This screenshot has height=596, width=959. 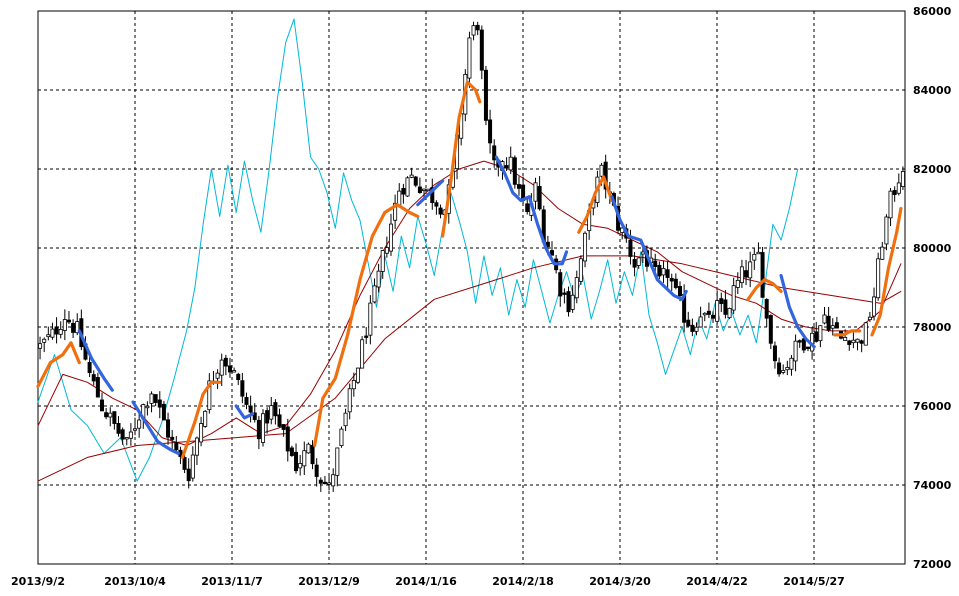 I want to click on x-tick-label-0: 2013/9/2, so click(x=38, y=581).